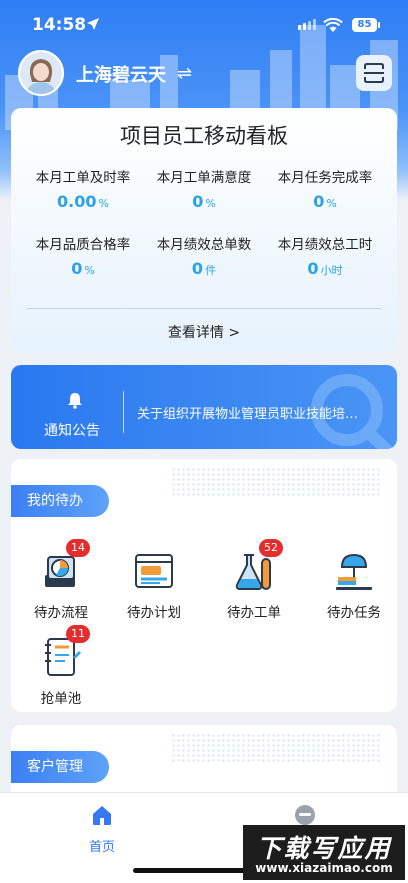 This screenshot has width=408, height=883. Describe the element at coordinates (354, 571) in the screenshot. I see `desk-lamp-icon` at that location.